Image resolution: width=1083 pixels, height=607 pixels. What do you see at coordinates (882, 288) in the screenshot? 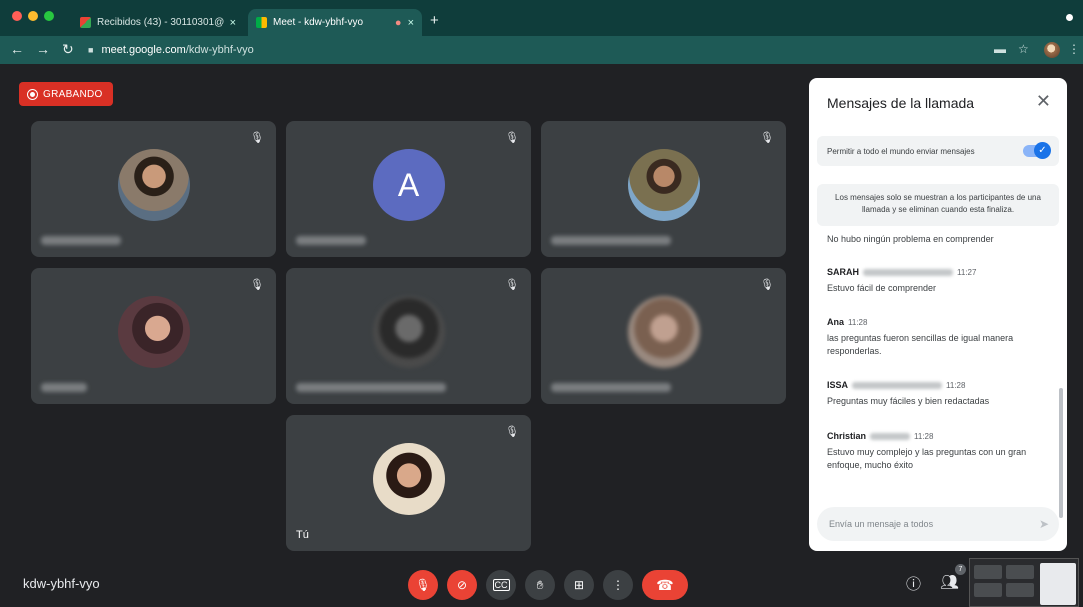
I see `message-text: Estuvo fácil de comprender` at bounding box center [882, 288].